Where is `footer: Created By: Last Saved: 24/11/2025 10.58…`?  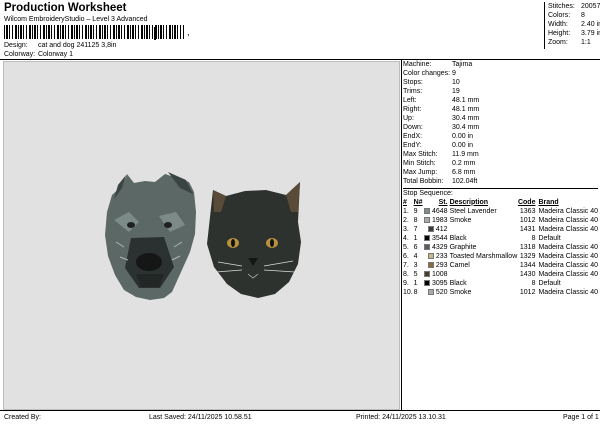 footer: Created By: Last Saved: 24/11/2025 10.58… is located at coordinates (300, 418).